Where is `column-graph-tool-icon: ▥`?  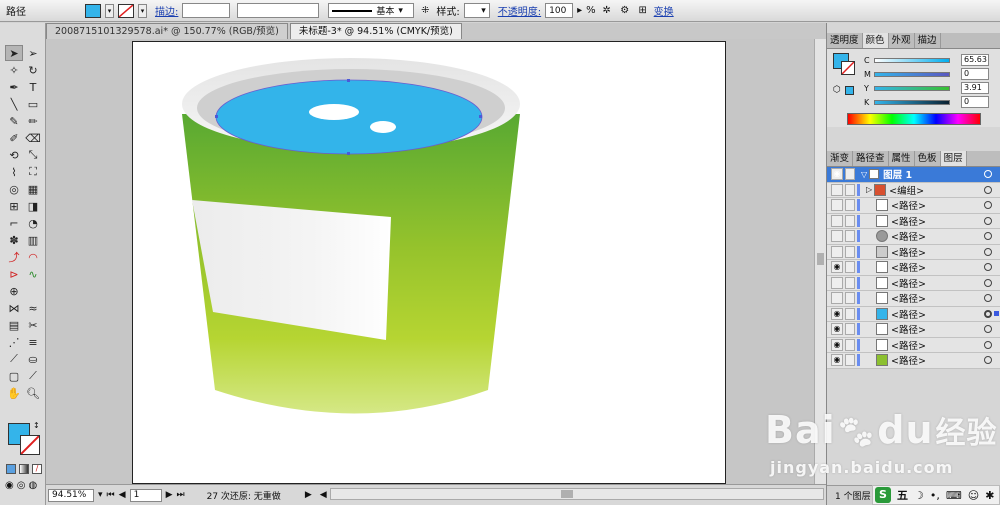
column-graph-tool-icon: ▥ is located at coordinates (33, 240).